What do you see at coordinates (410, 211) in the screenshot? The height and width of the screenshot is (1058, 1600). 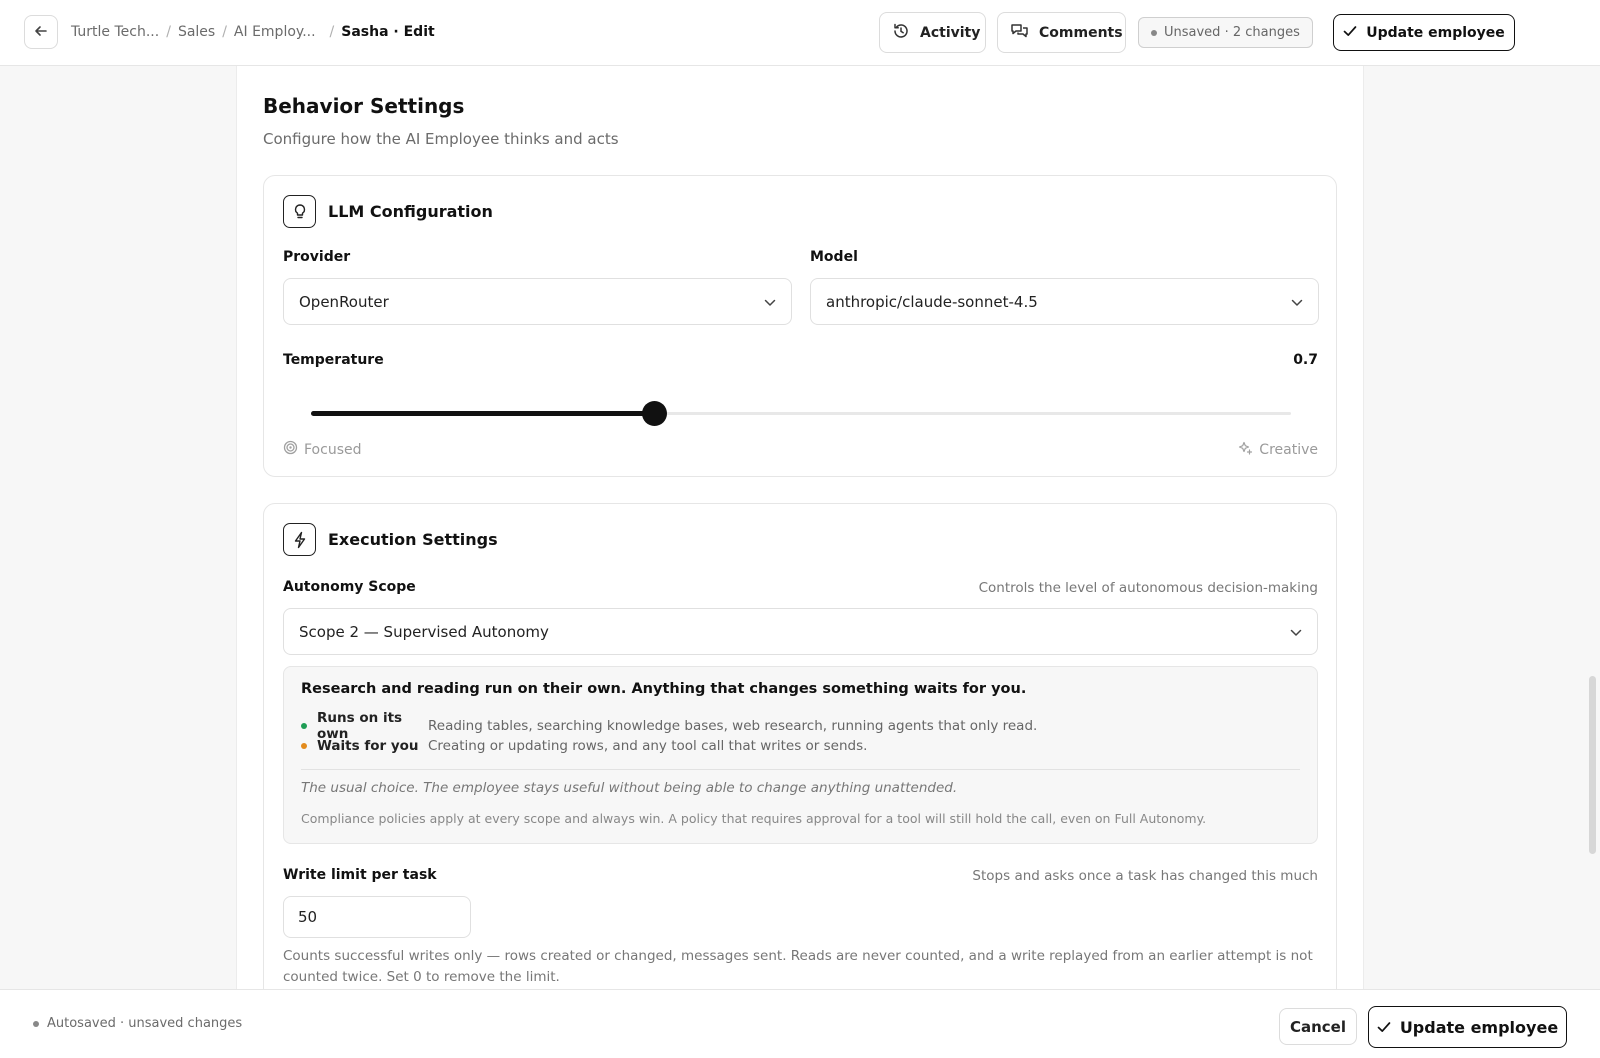 I see `llm-card-title: LLM Configuration` at bounding box center [410, 211].